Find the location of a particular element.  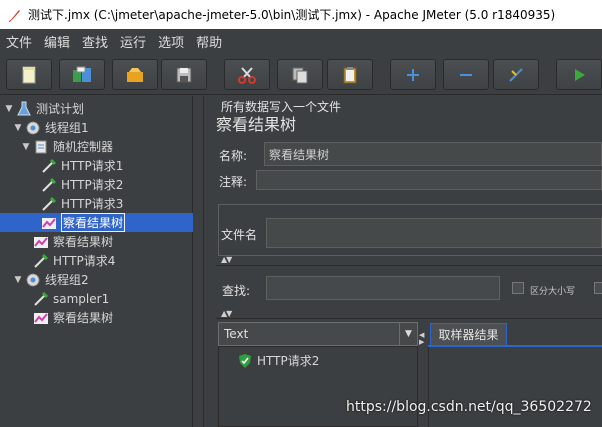

name-input: 察看结果树 is located at coordinates (433, 154).